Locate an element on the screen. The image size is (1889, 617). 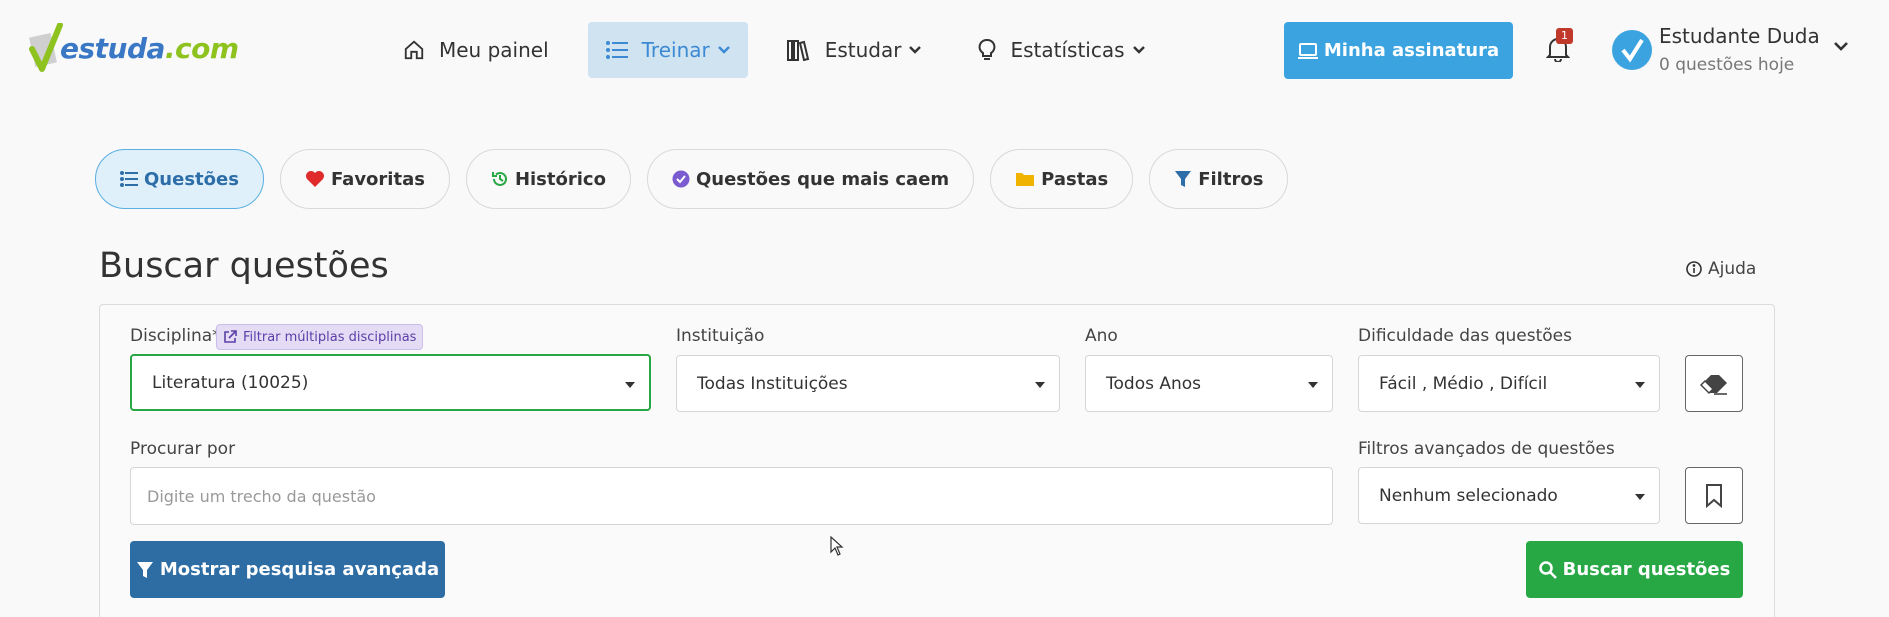
procurar-label: Procurar por is located at coordinates (183, 449).